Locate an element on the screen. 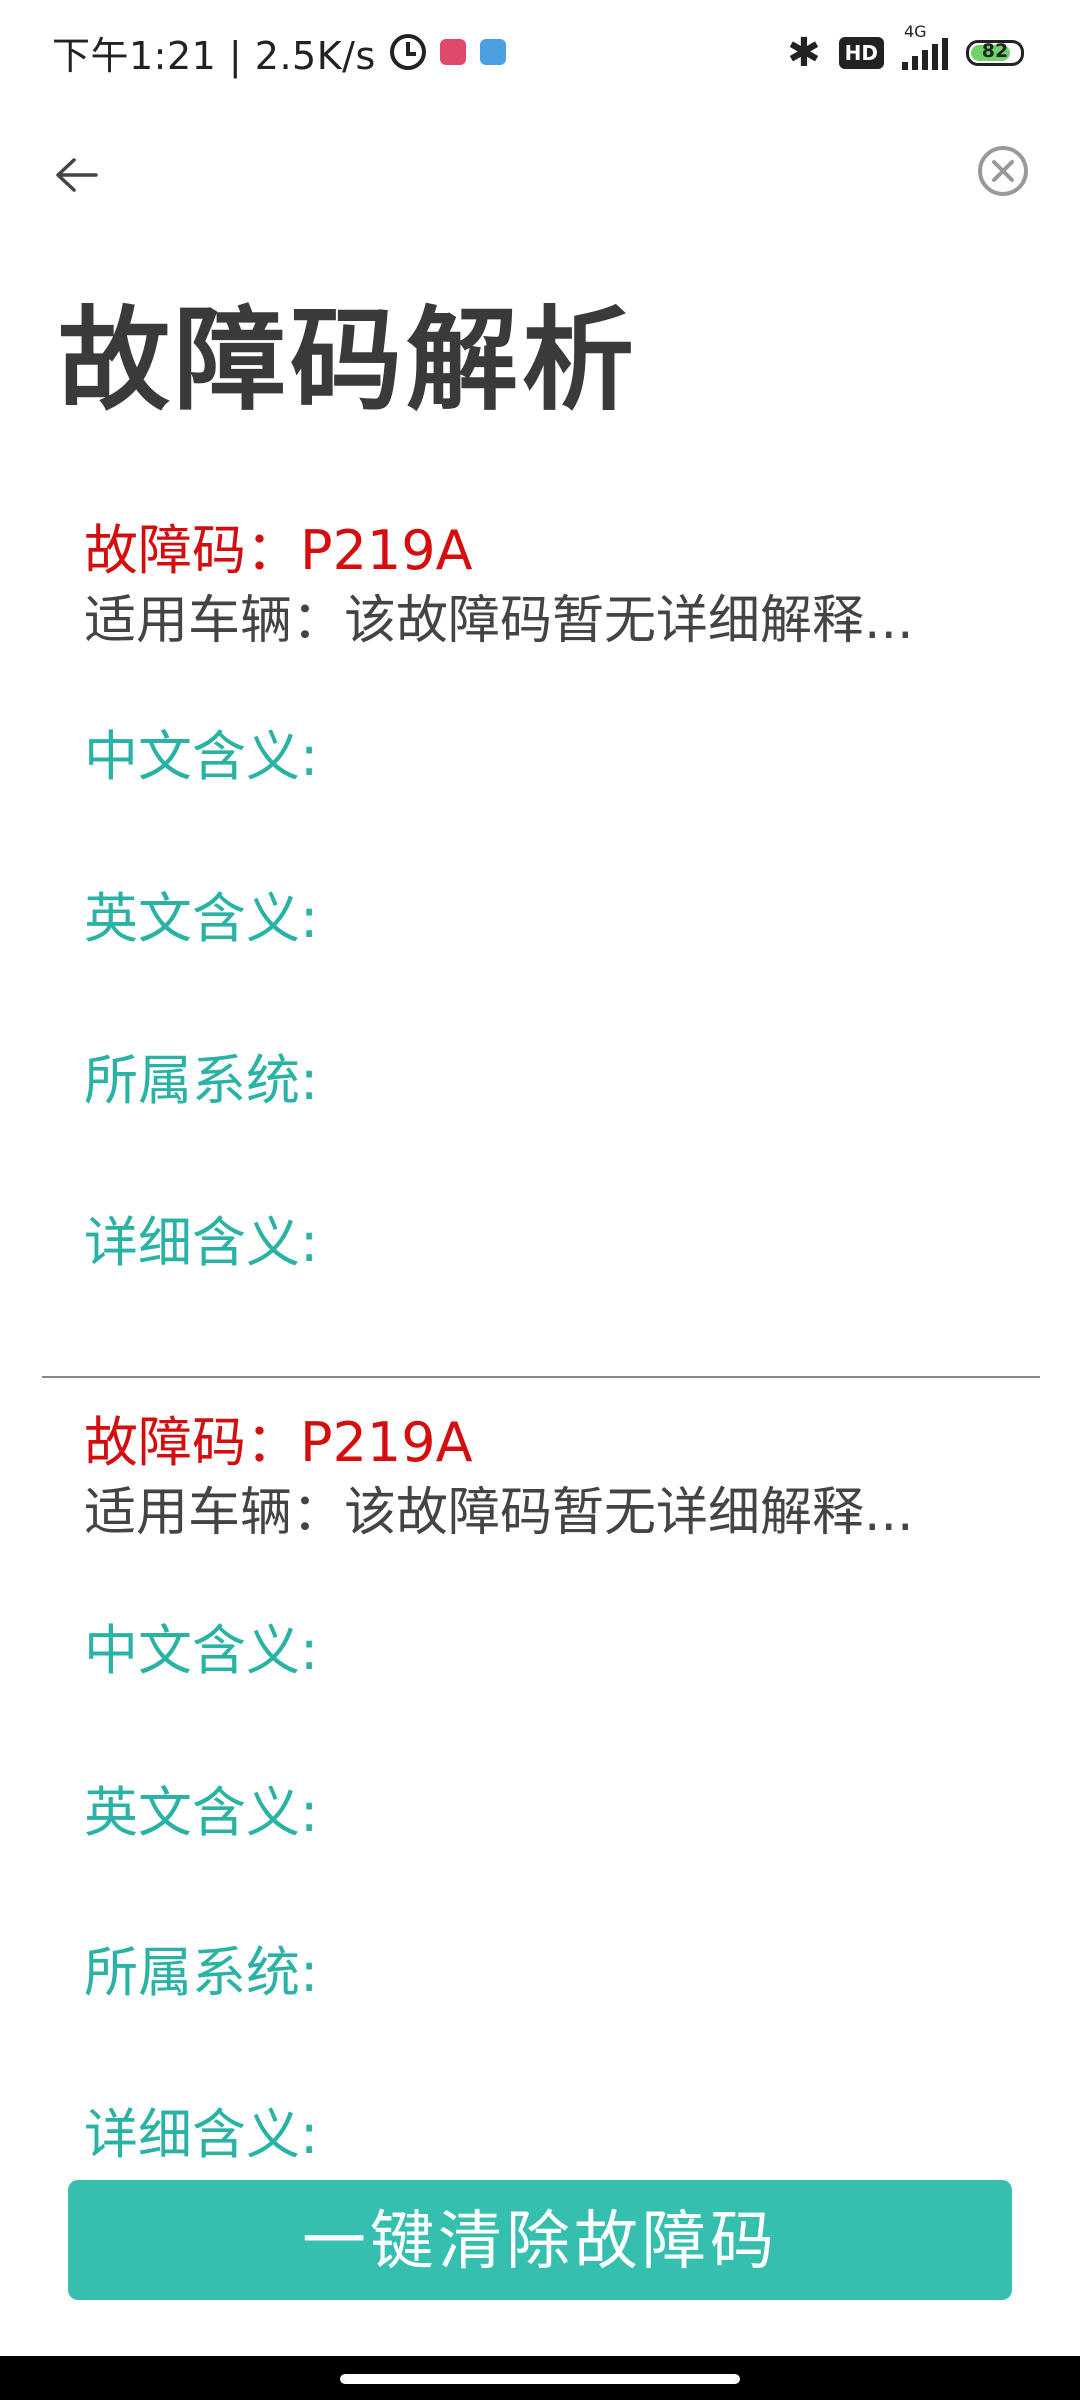 This screenshot has width=1080, height=2400. clear-fault-codes-button: 一键清除故障码 is located at coordinates (540, 2240).